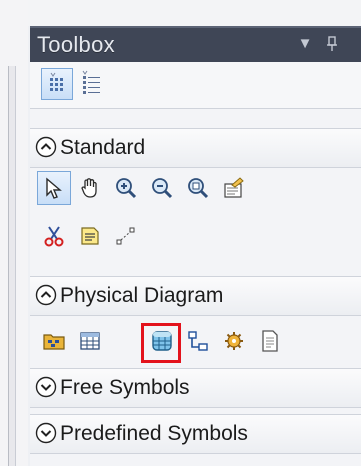 This screenshot has height=466, width=361. What do you see at coordinates (180, 13) in the screenshot?
I see `window-top-strip` at bounding box center [180, 13].